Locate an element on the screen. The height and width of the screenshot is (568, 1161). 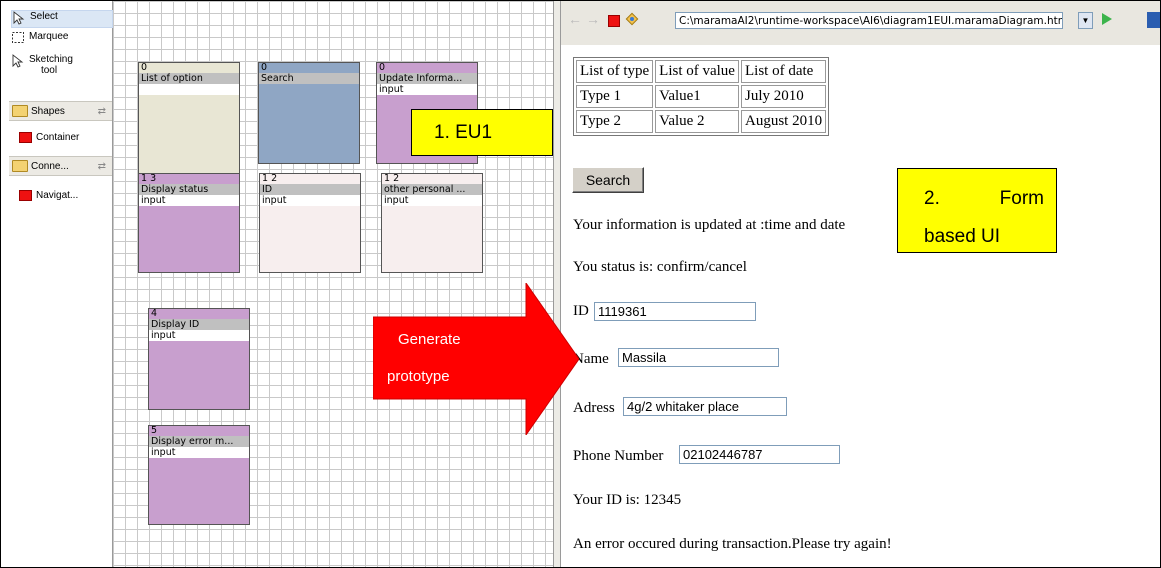
form-ui-callout-line2: based UI is located at coordinates (962, 236).